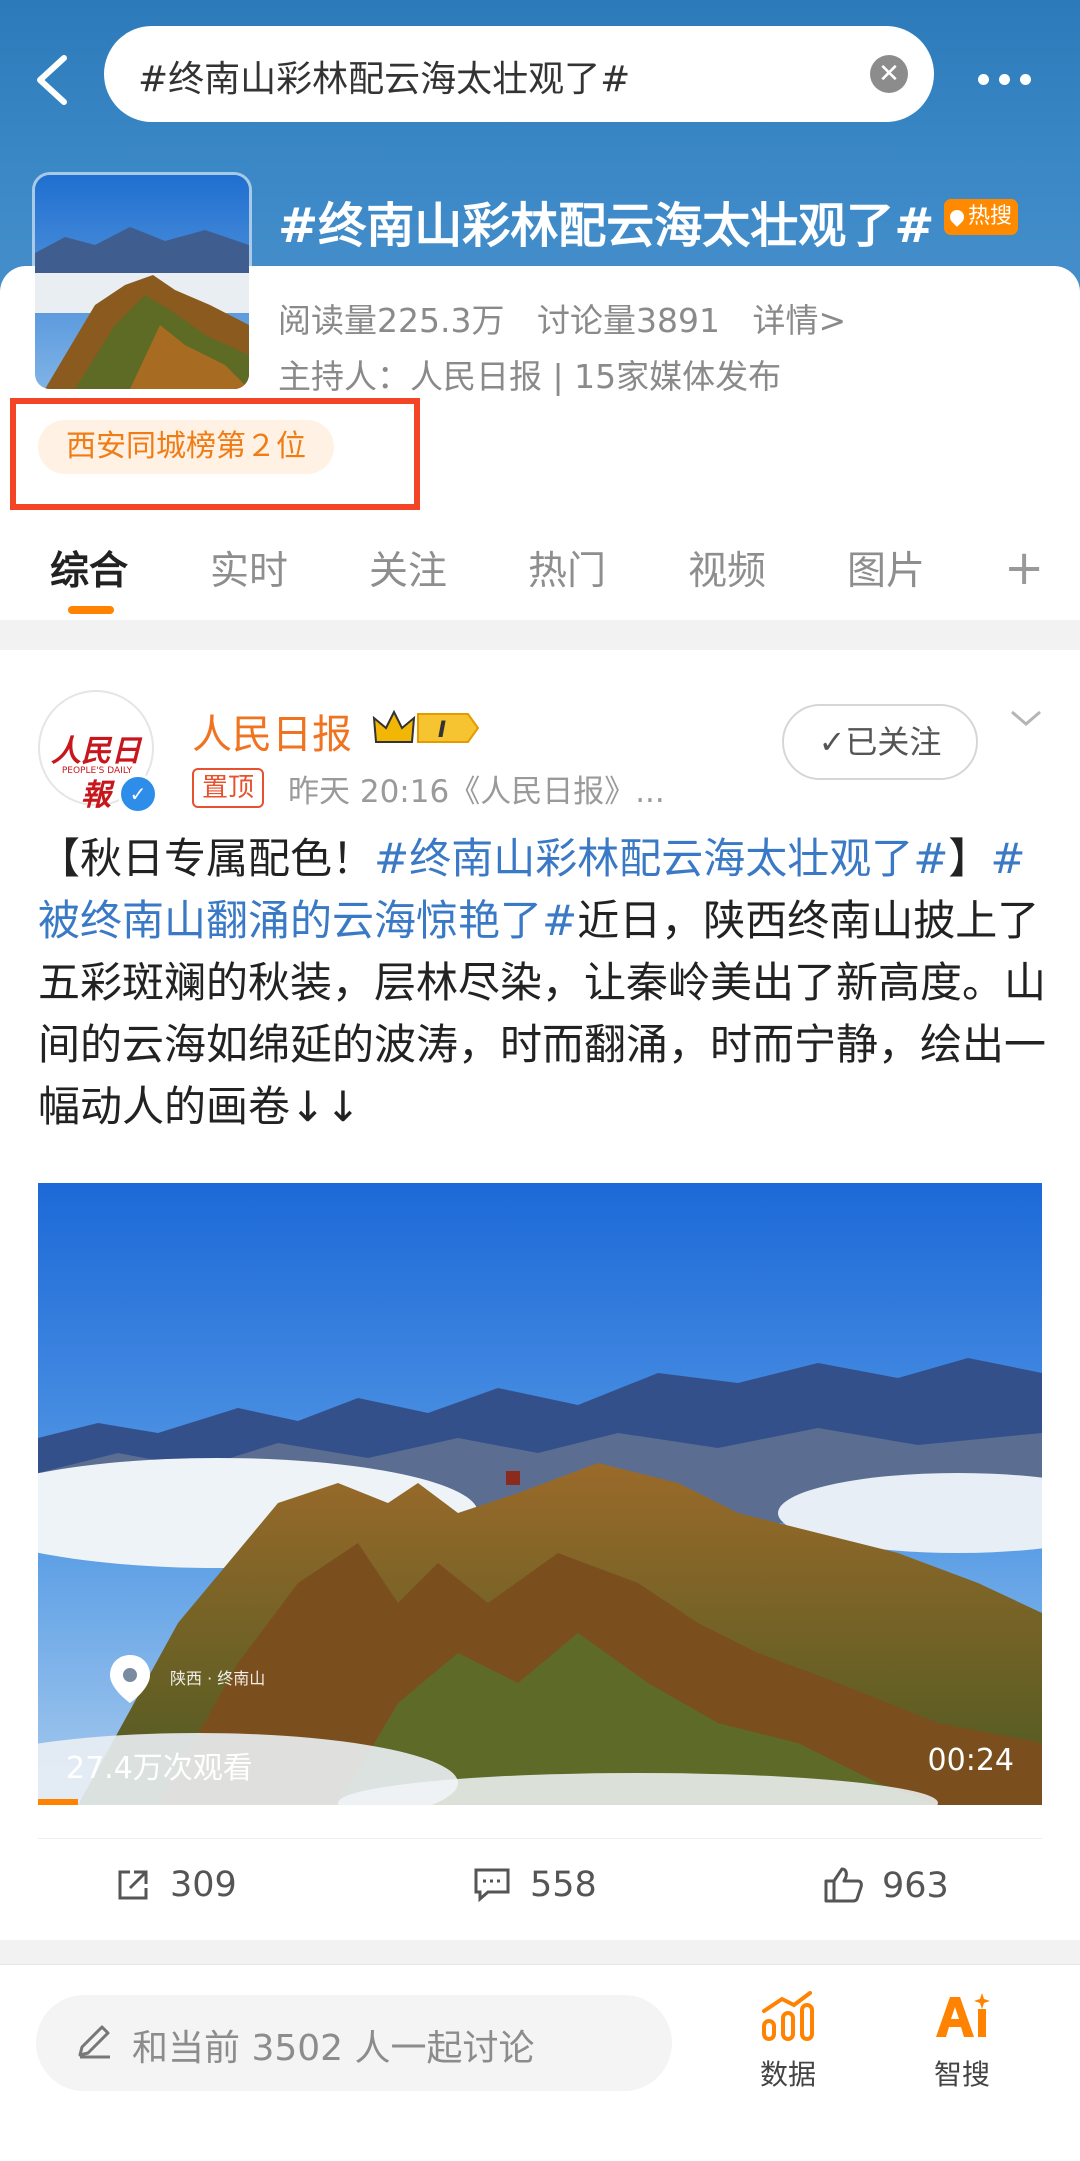  Describe the element at coordinates (159, 1768) in the screenshot. I see `video-view-count: 27.4万次观看` at that location.